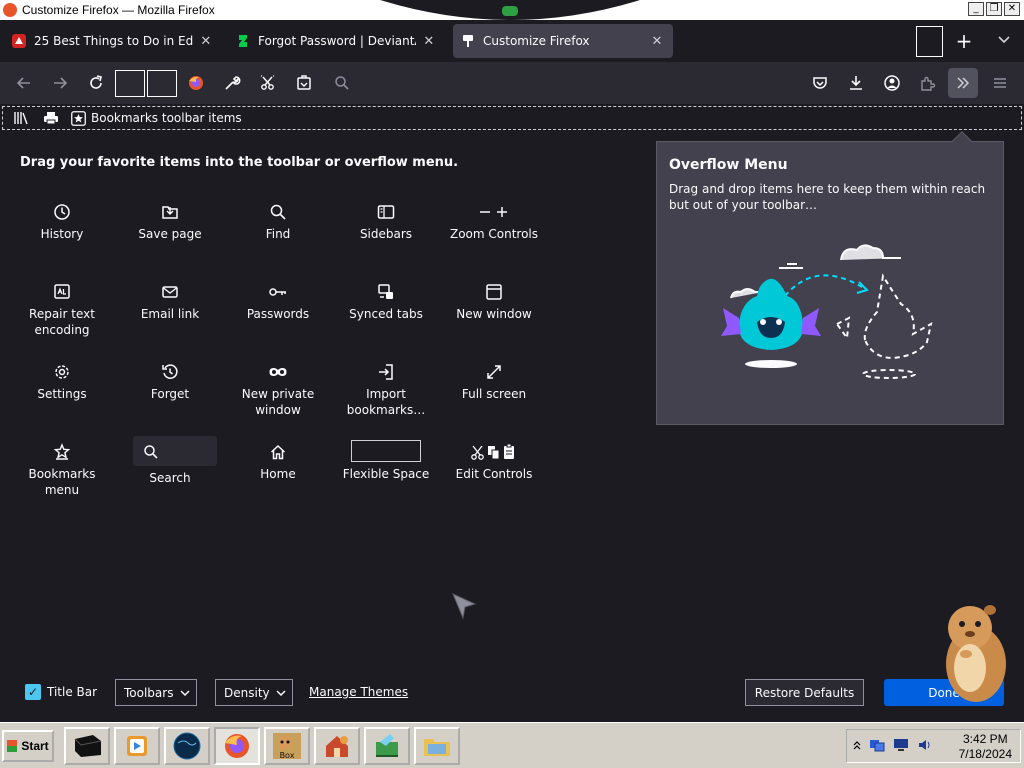  I want to click on extensions-button, so click(928, 83).